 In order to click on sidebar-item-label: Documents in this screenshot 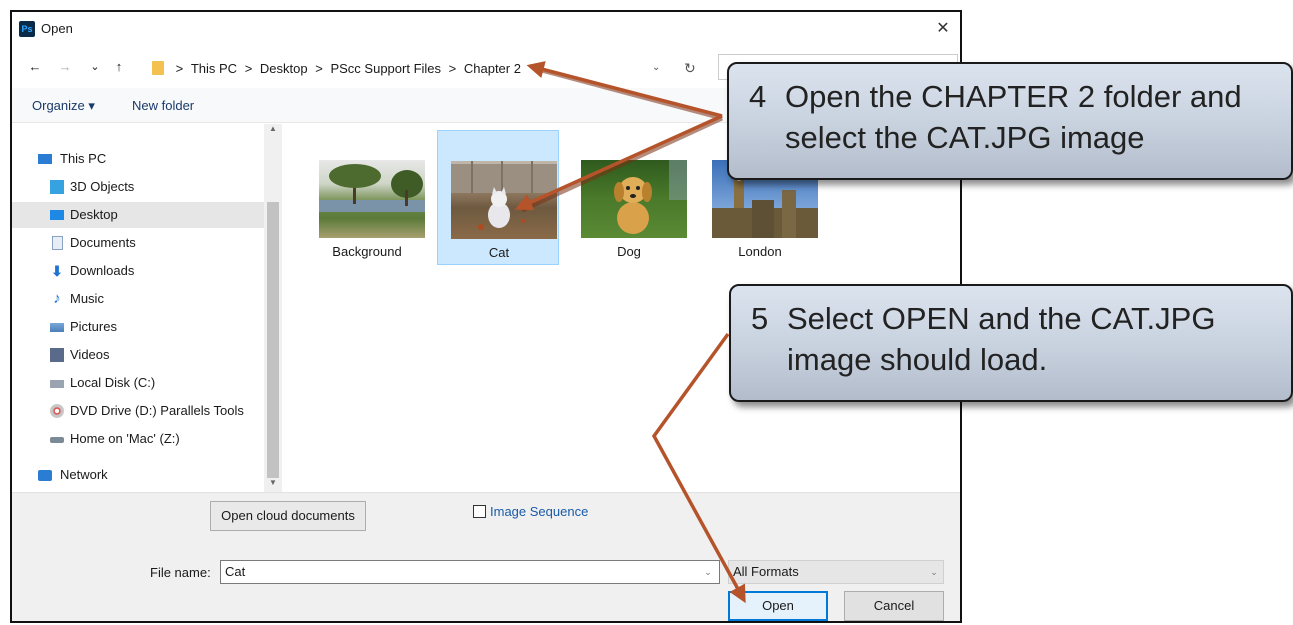, I will do `click(103, 242)`.